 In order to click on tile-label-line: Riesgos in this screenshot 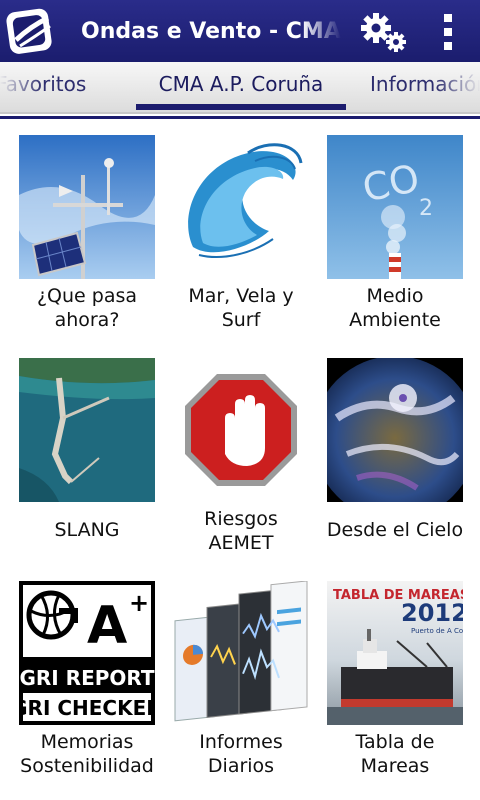, I will do `click(241, 519)`.